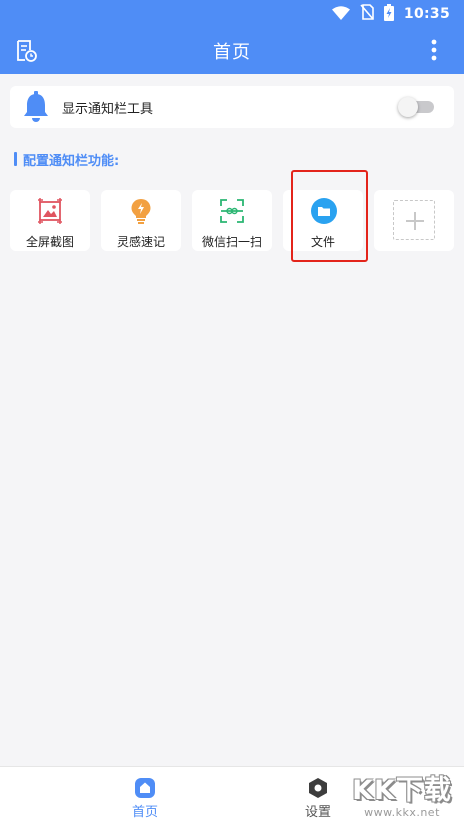  Describe the element at coordinates (71, 161) in the screenshot. I see `section-title: 配置通知栏功能:` at that location.